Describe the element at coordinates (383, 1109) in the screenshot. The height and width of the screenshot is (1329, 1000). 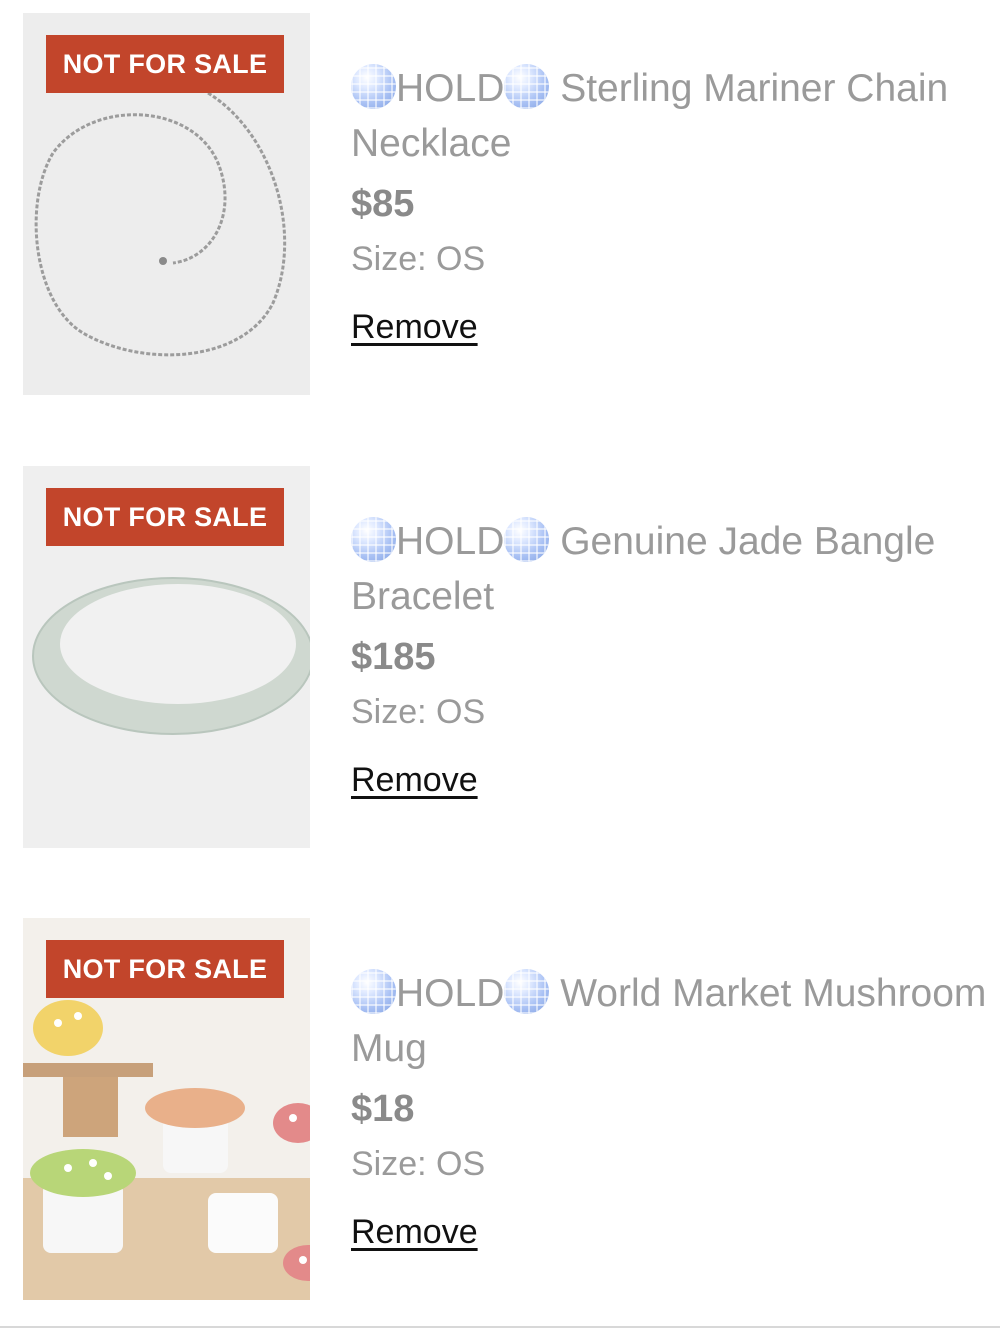
I see `item-price: $18` at that location.